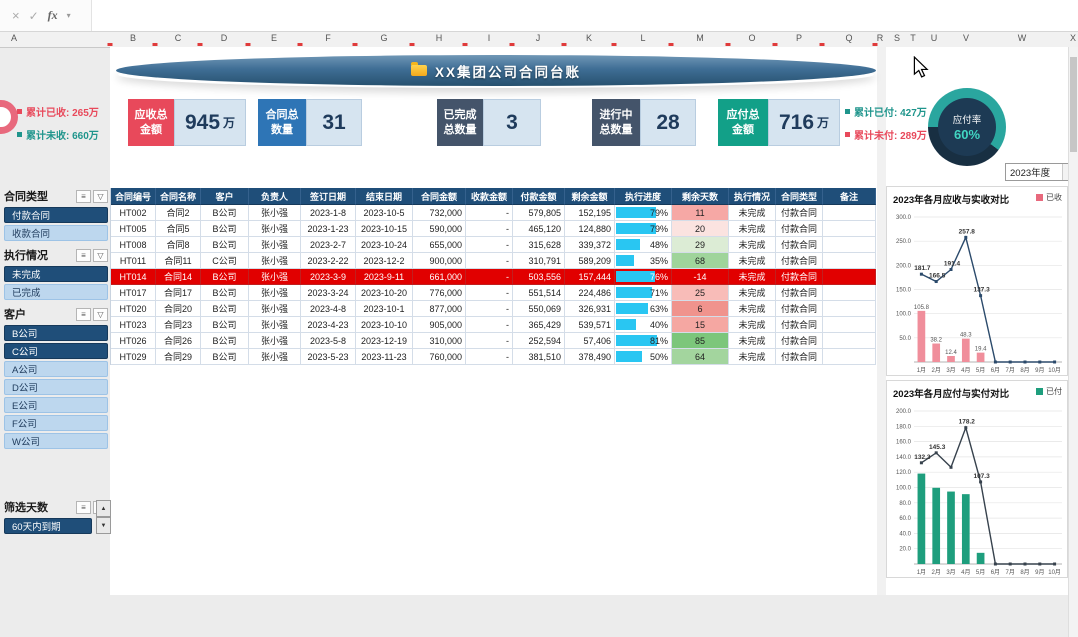  I want to click on slicer-item-未完成: 未完成, so click(56, 274).